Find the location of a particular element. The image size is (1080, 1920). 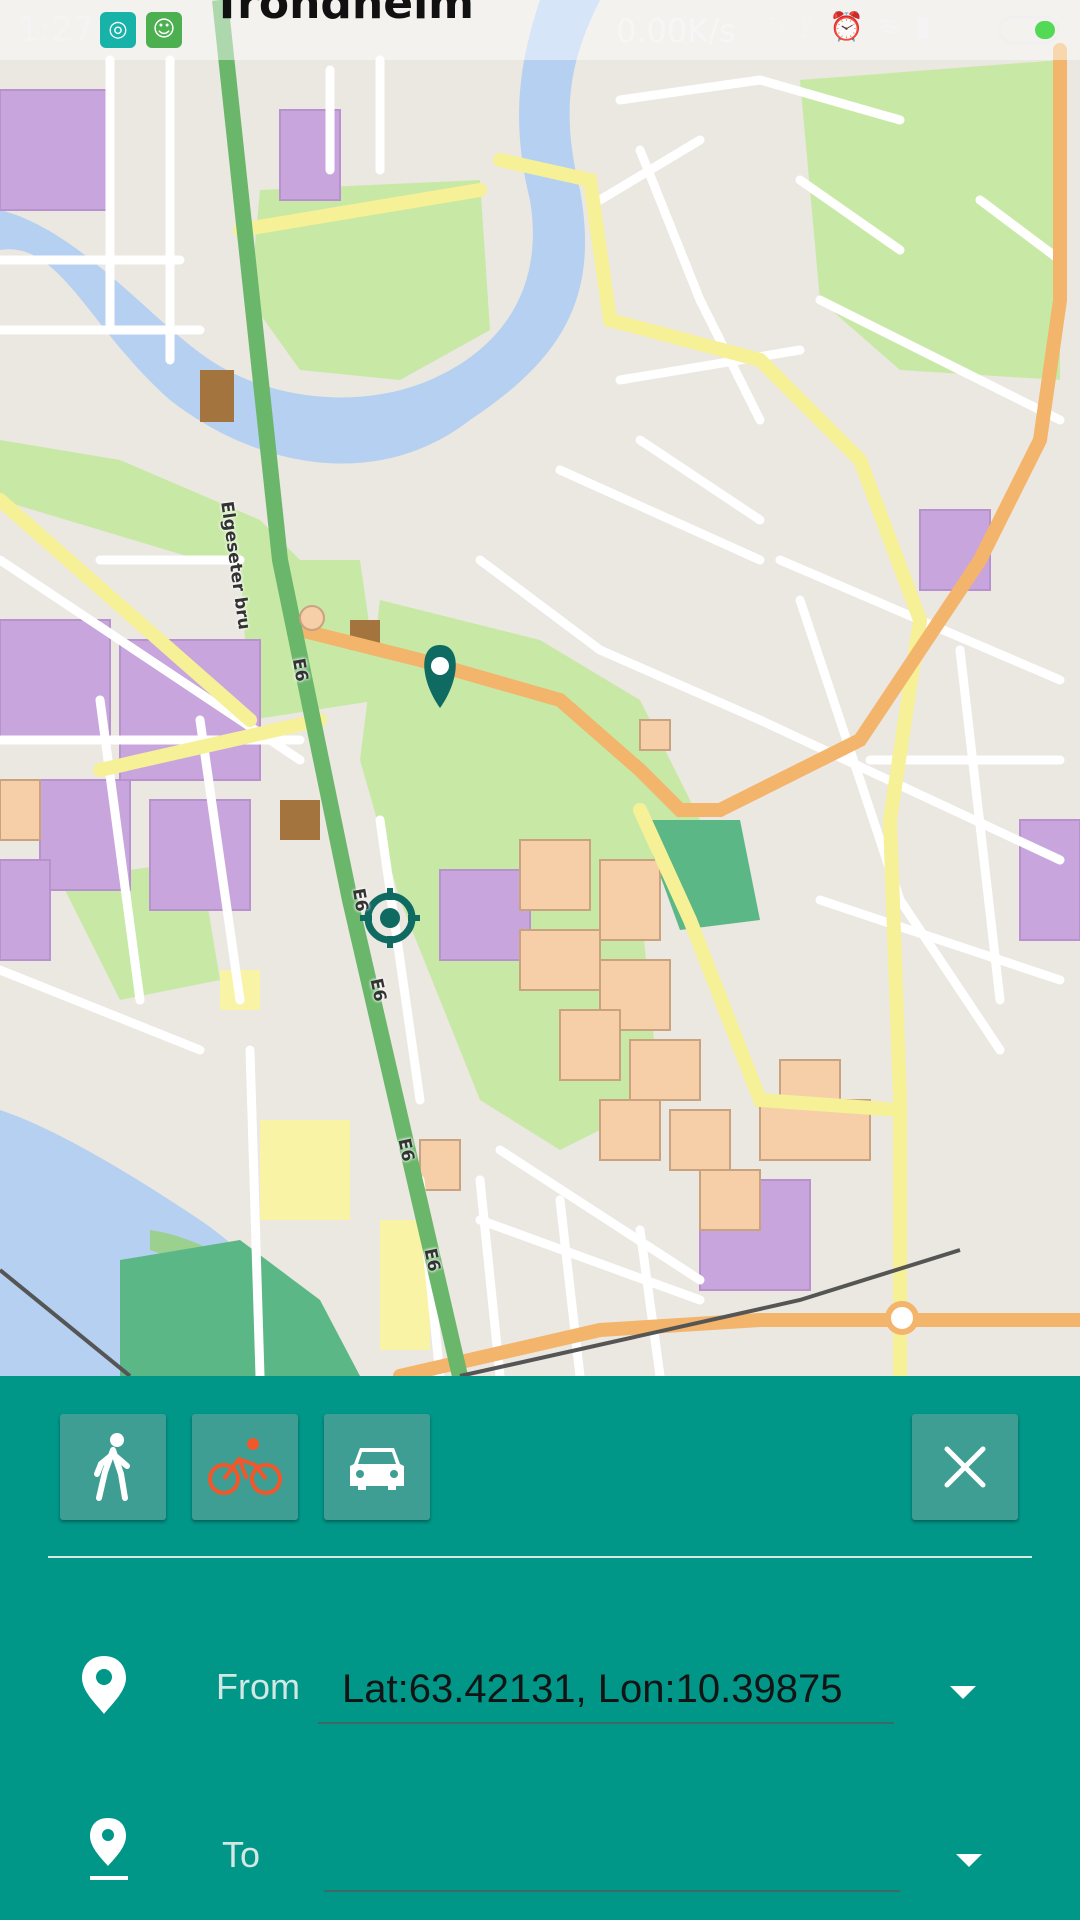

close-icon is located at coordinates (965, 1467).